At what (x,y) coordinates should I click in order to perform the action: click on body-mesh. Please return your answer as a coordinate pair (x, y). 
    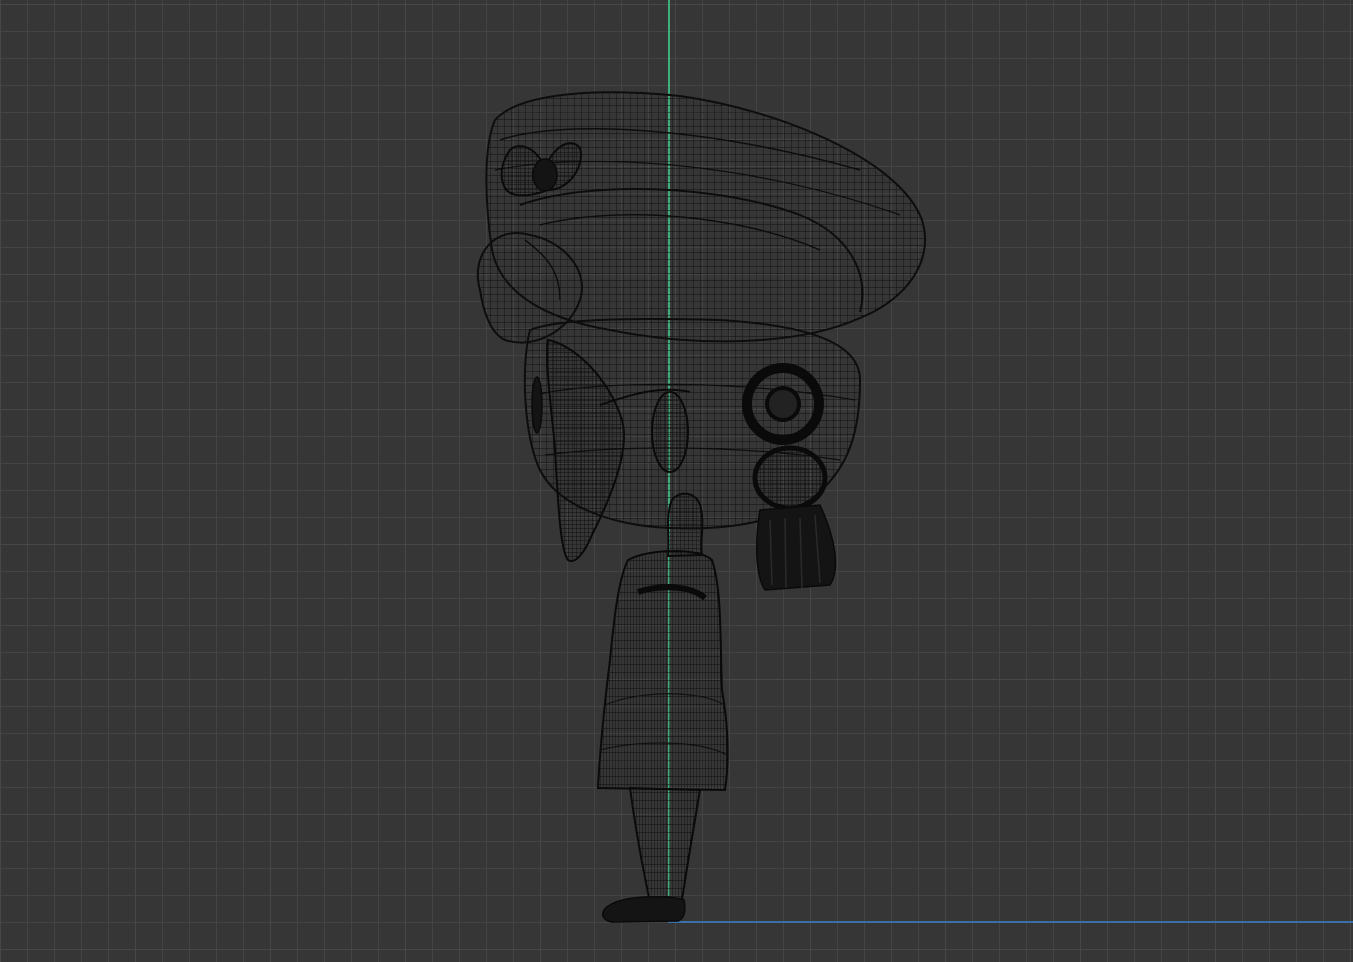
    Looking at the image, I should click on (662, 671).